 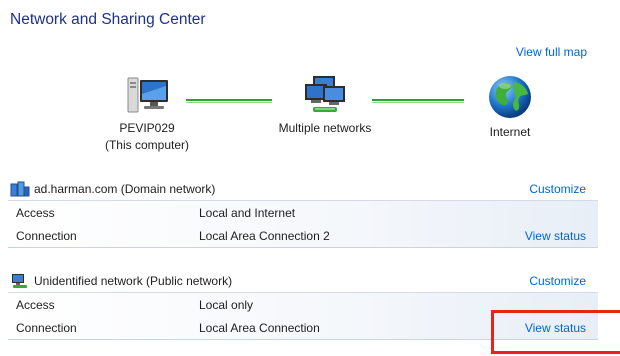 I want to click on public-network-icon, so click(x=19, y=281).